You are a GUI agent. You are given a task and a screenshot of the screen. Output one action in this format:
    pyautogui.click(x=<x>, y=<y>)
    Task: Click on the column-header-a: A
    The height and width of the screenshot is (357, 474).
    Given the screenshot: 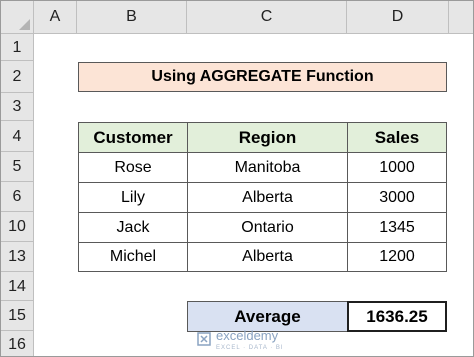 What is the action you would take?
    pyautogui.click(x=55, y=17)
    